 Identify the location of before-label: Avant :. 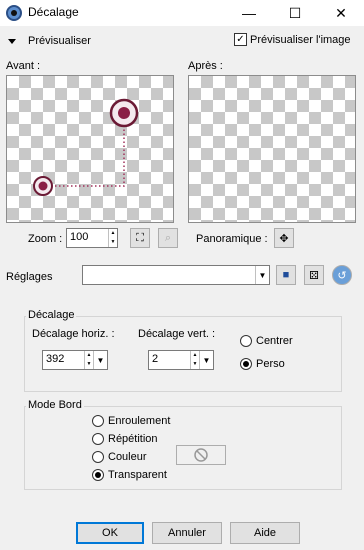
(23, 66).